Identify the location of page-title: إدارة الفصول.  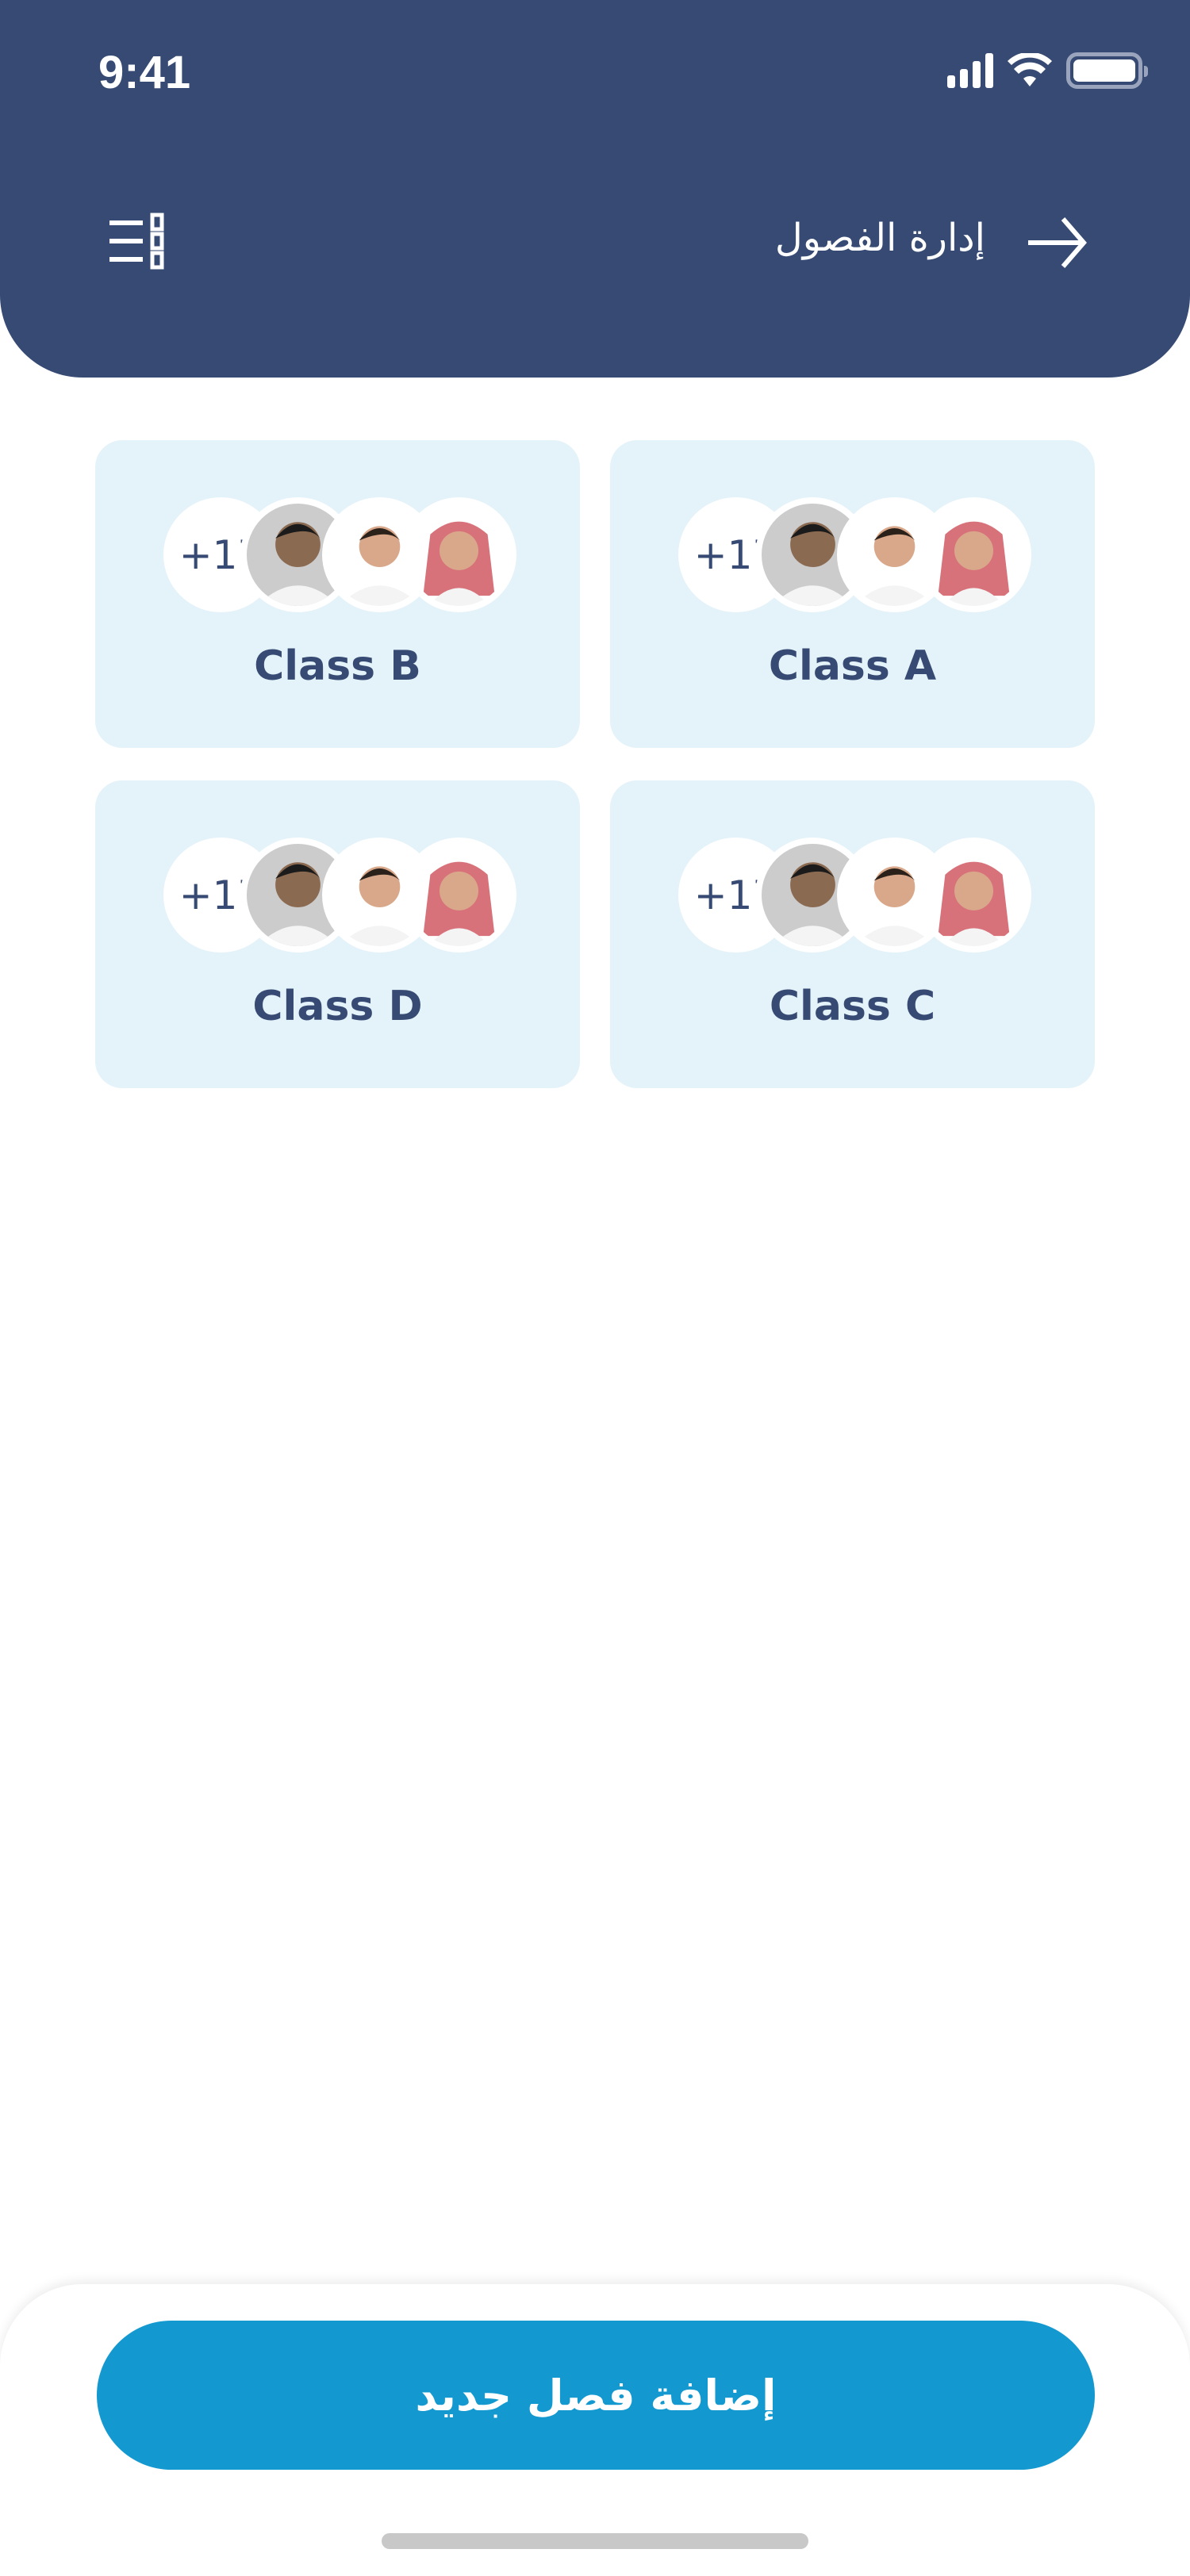
(879, 238).